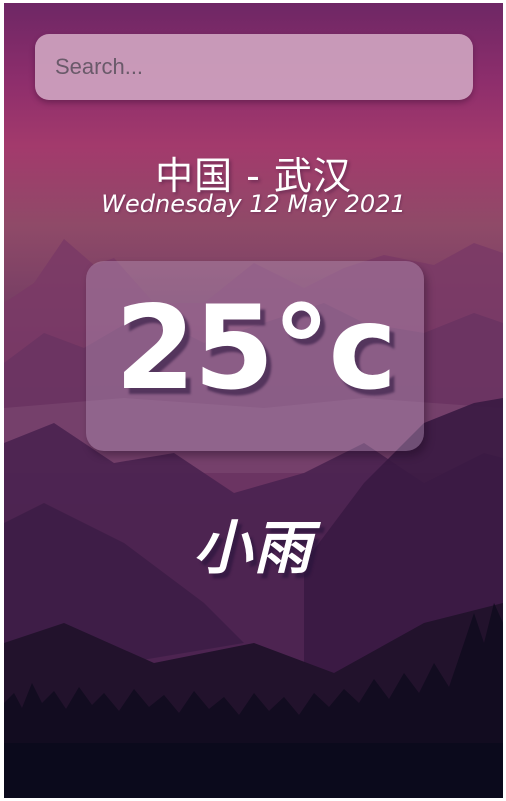  Describe the element at coordinates (253, 204) in the screenshot. I see `date-label: Wednesday 12 May 2021` at that location.